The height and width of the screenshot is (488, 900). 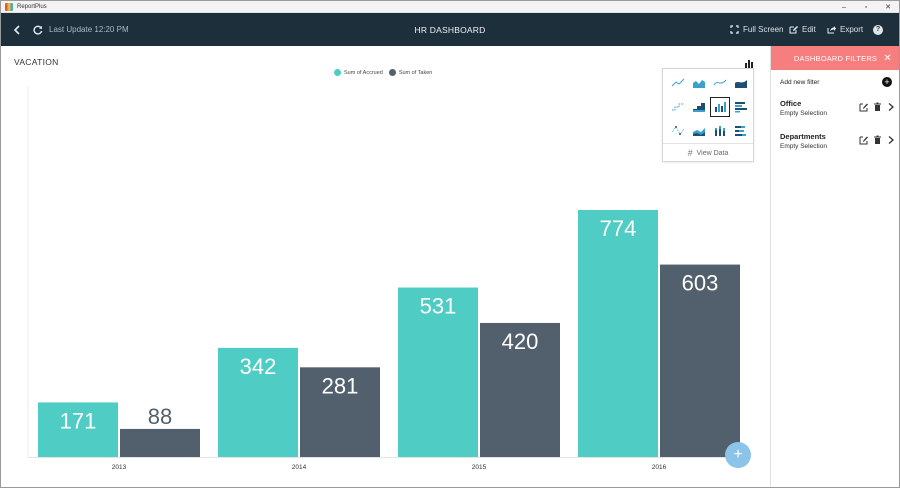 I want to click on legend-entry-accrued: Sum of Accrued, so click(x=358, y=72).